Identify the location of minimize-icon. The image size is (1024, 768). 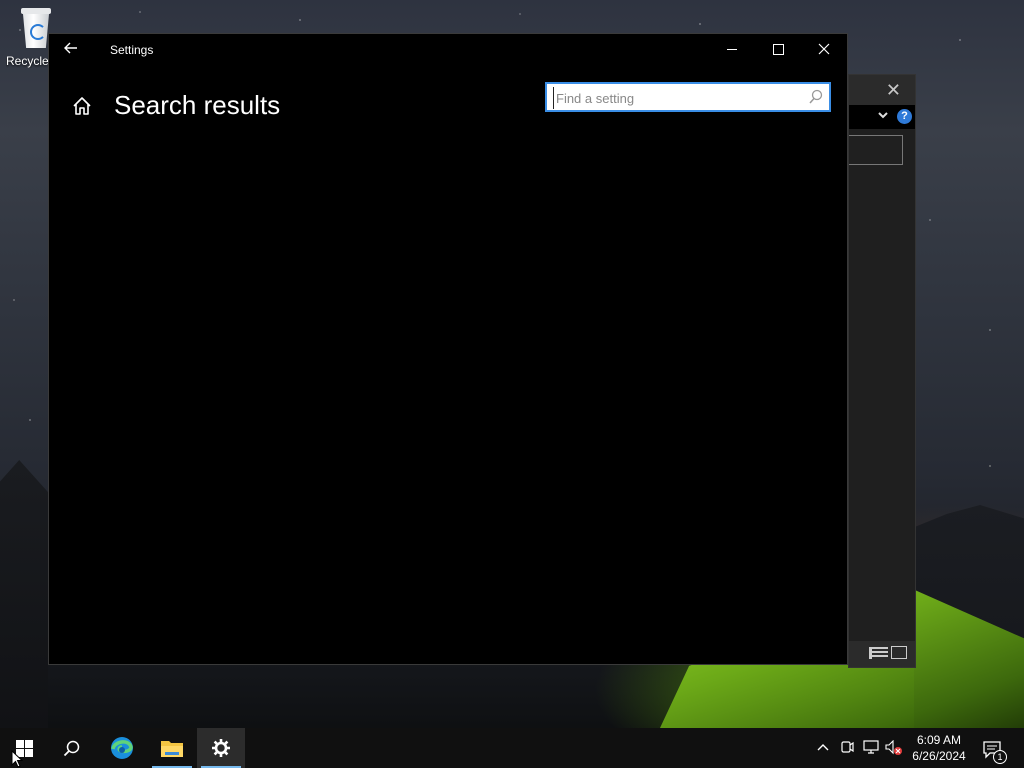
(732, 49).